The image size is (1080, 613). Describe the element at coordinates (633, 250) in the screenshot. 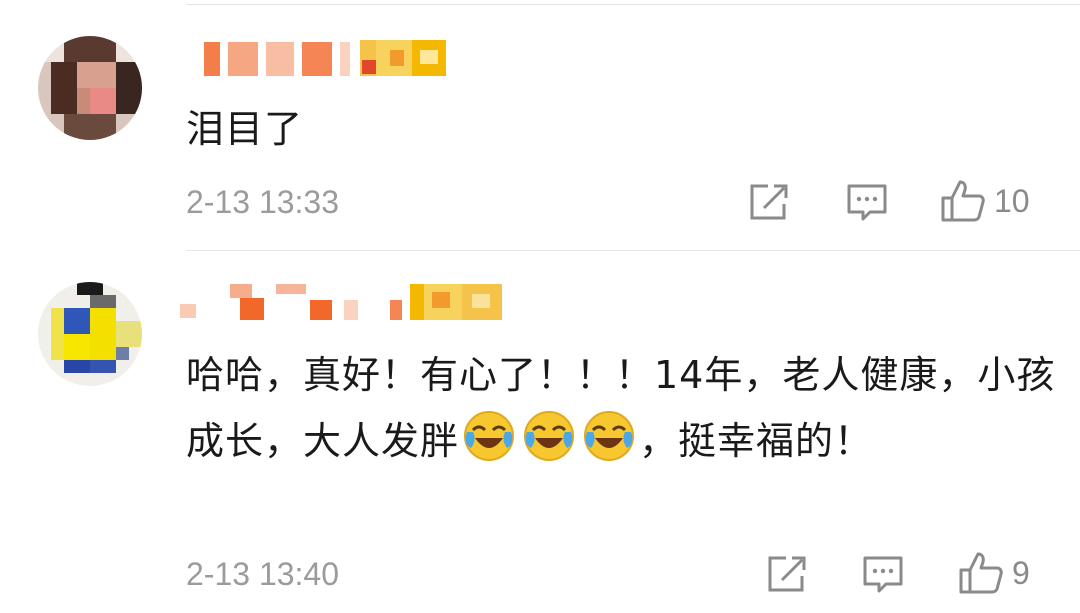

I see `comment-divider` at that location.